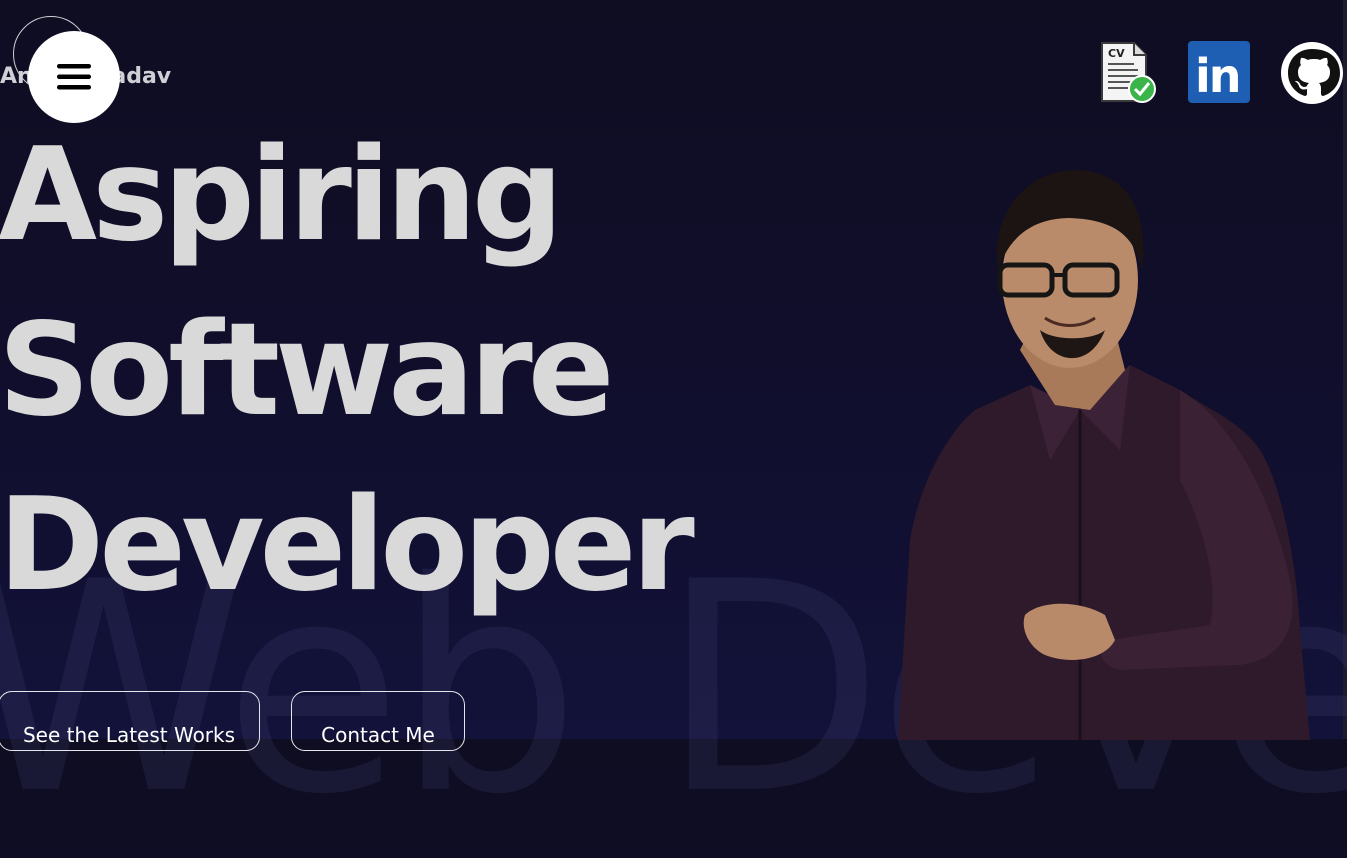 Image resolution: width=1347 pixels, height=858 pixels. What do you see at coordinates (1217, 76) in the screenshot?
I see `linkedin-icon-label: in` at bounding box center [1217, 76].